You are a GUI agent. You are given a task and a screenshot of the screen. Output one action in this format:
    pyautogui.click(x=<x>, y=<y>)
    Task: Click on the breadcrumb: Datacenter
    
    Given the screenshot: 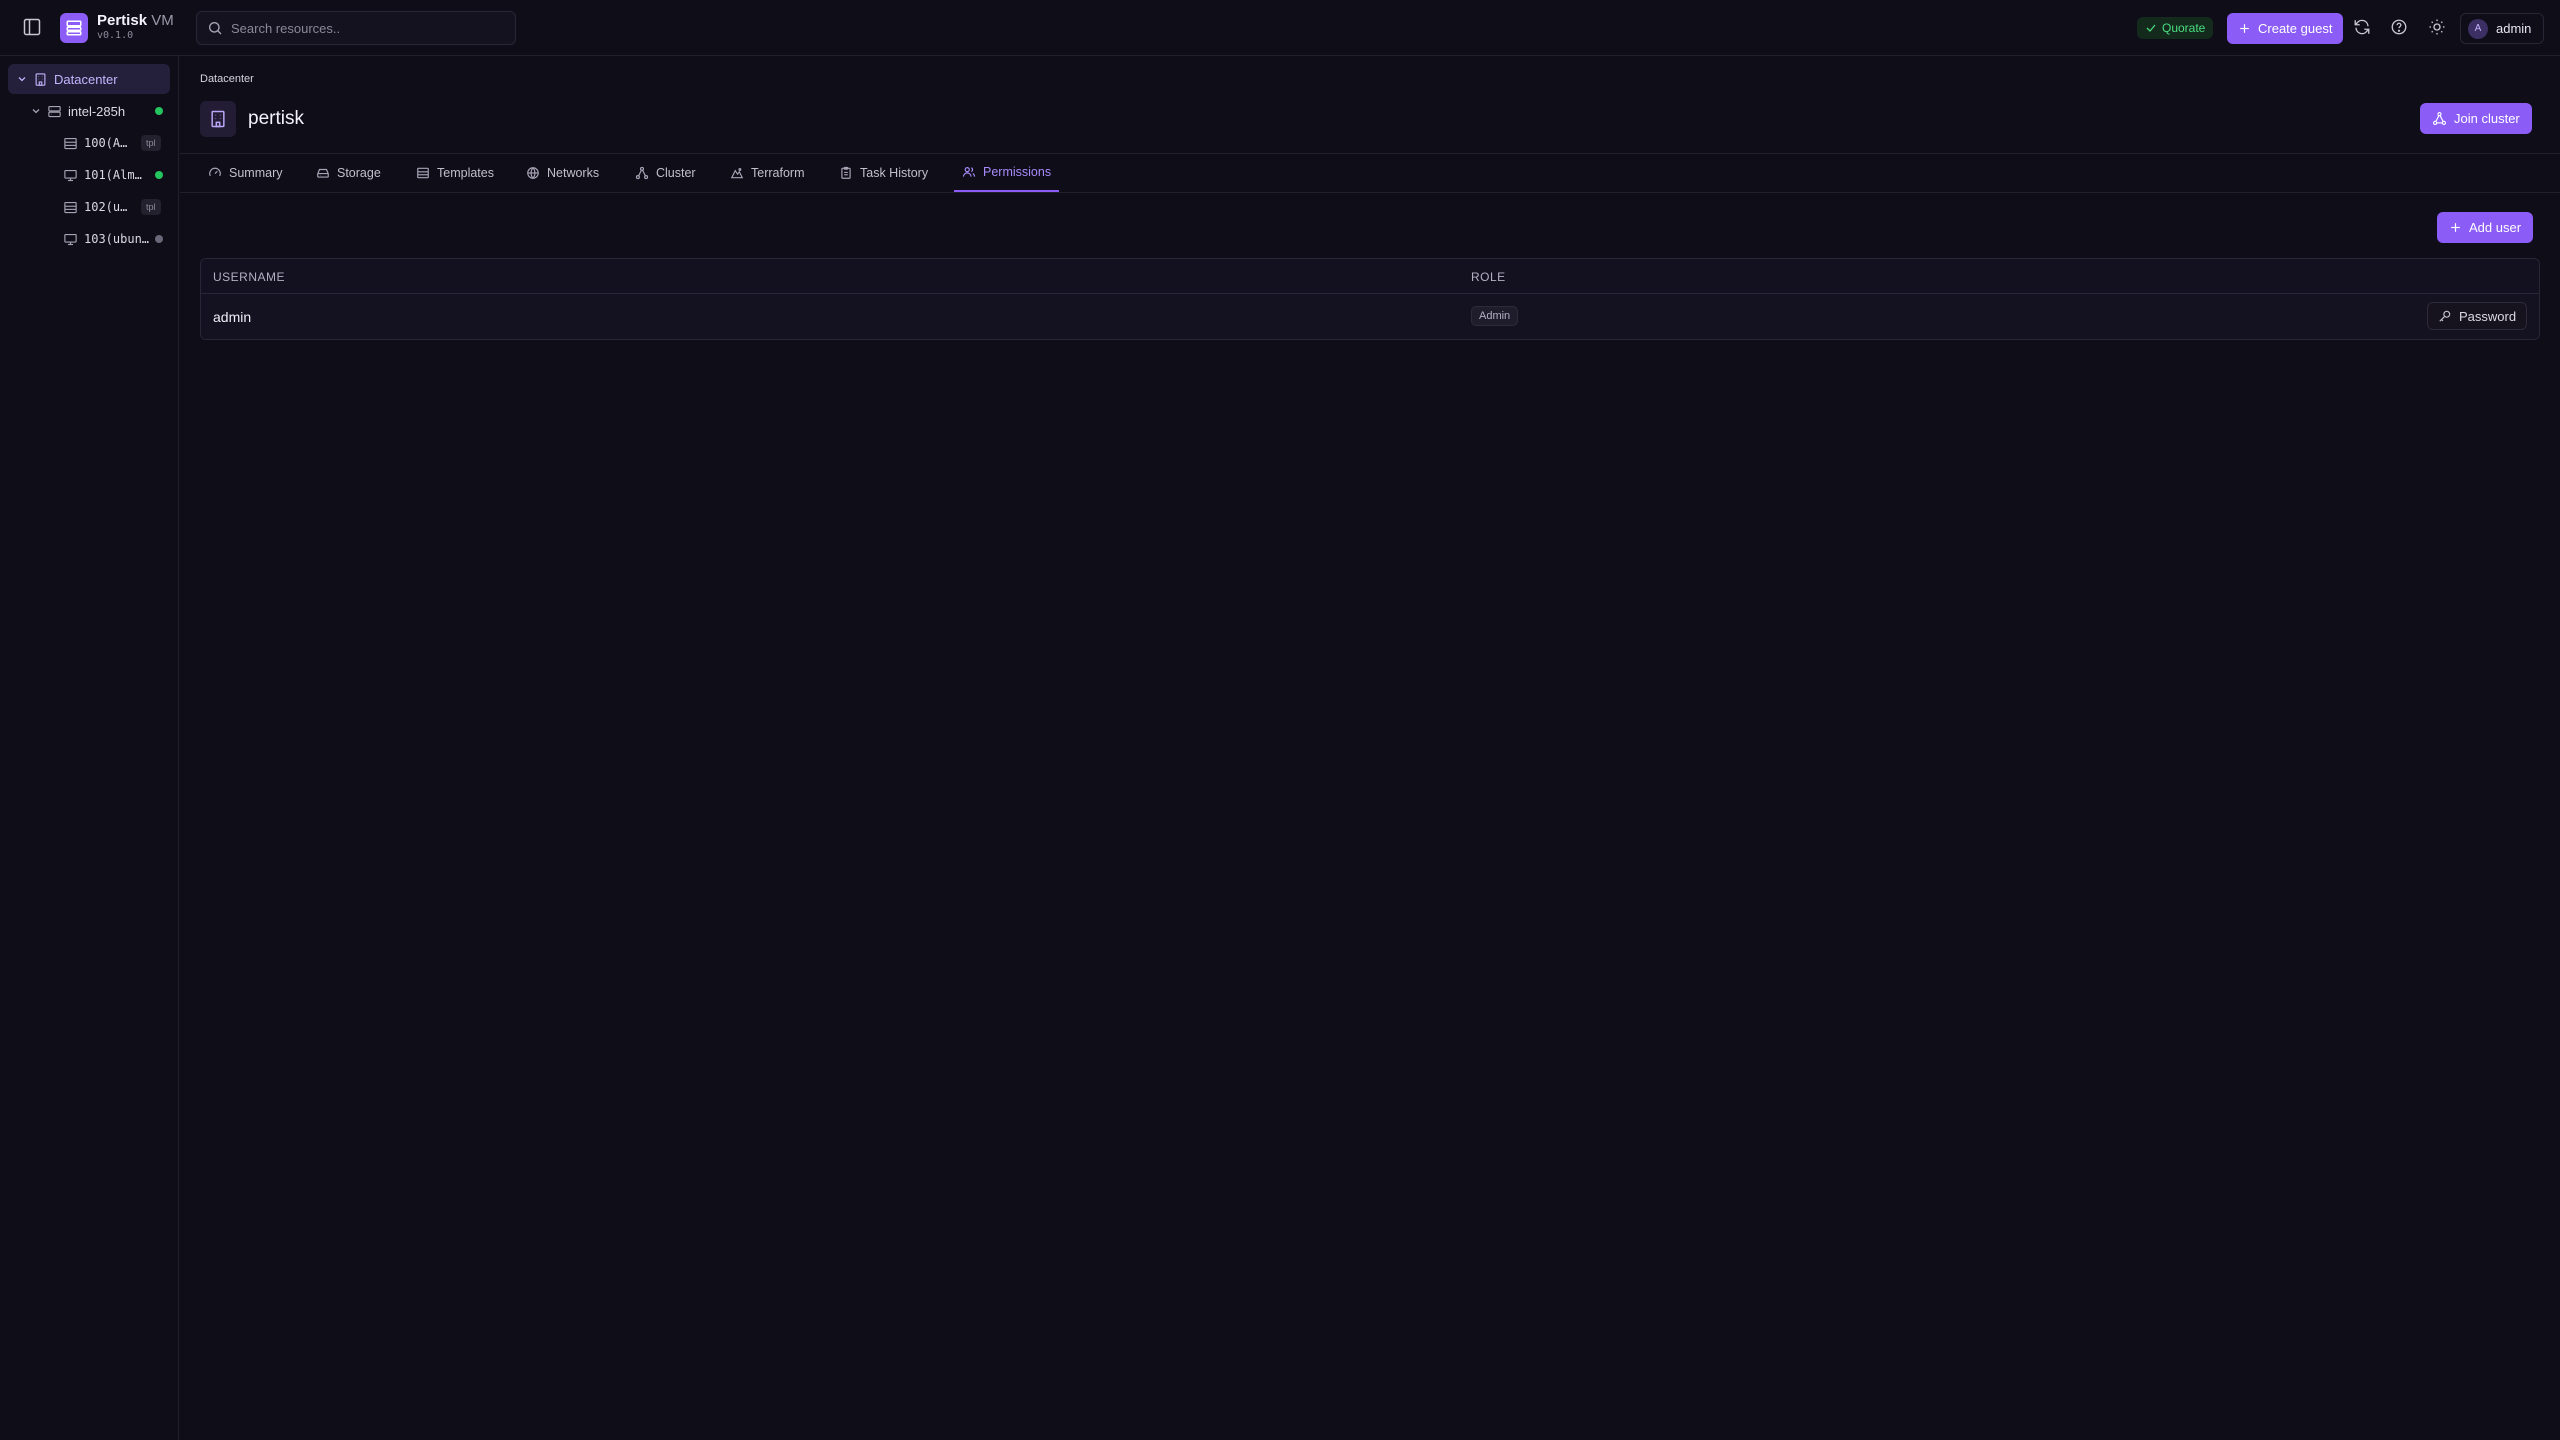 What is the action you would take?
    pyautogui.click(x=227, y=79)
    